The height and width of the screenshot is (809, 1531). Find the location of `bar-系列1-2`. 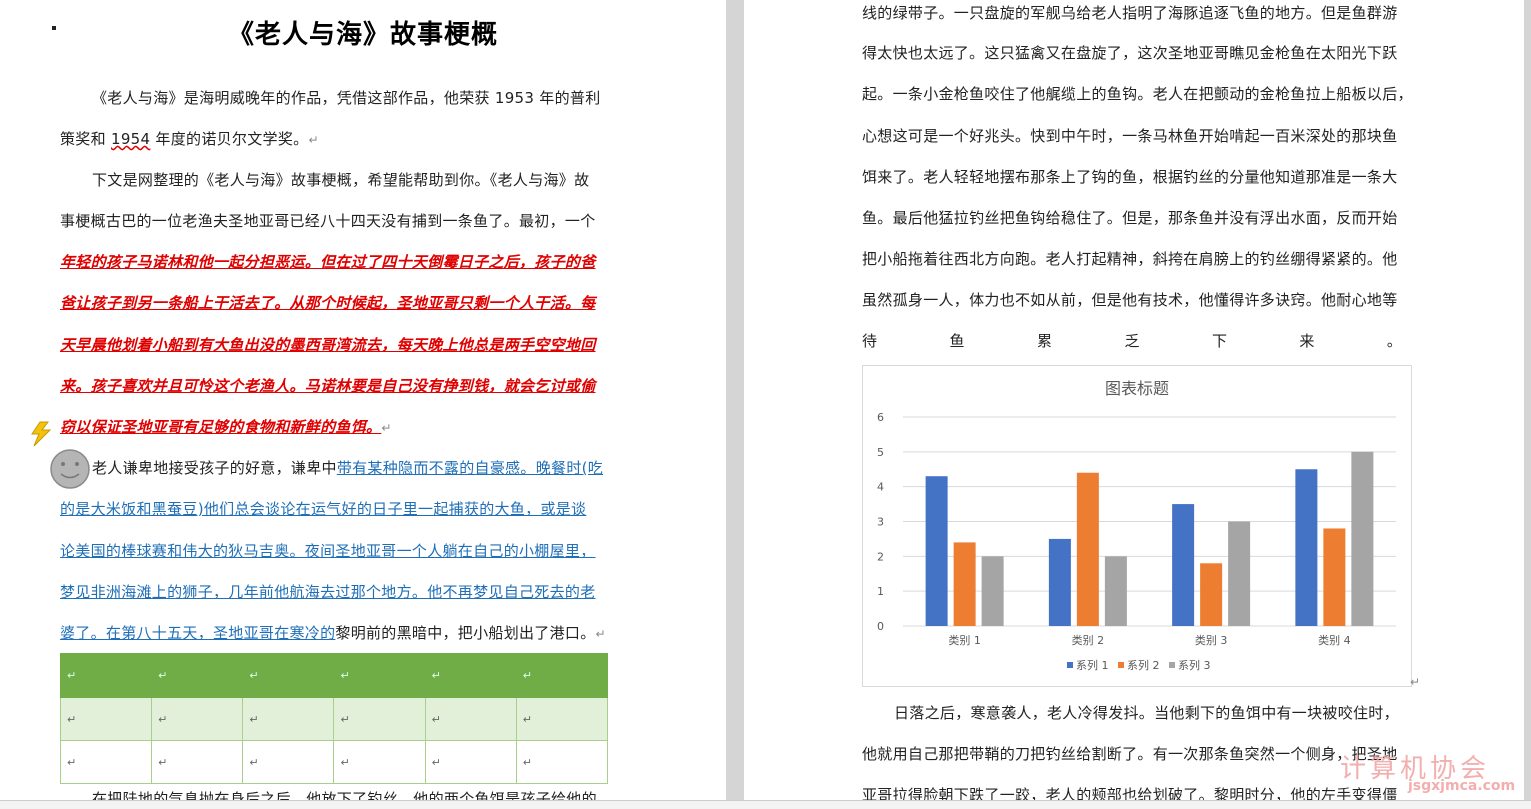

bar-系列1-2 is located at coordinates (1059, 582).